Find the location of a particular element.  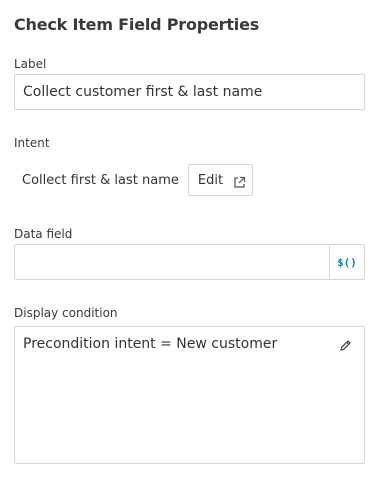

data-field-input: $() is located at coordinates (189, 262).